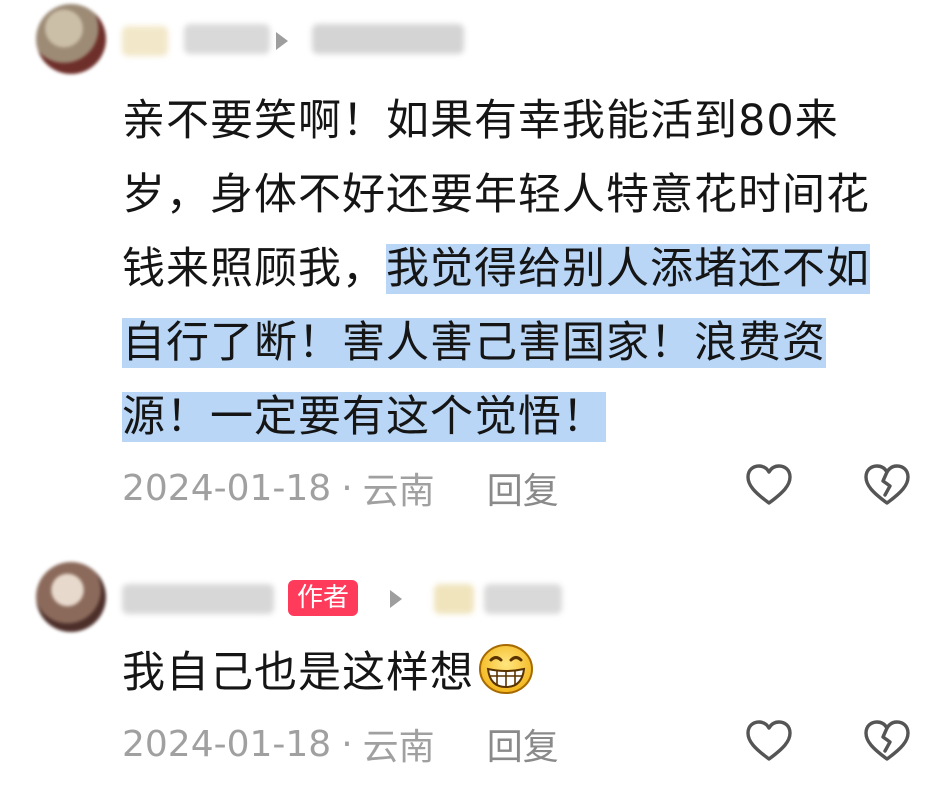  I want to click on author-badge: 作者, so click(323, 598).